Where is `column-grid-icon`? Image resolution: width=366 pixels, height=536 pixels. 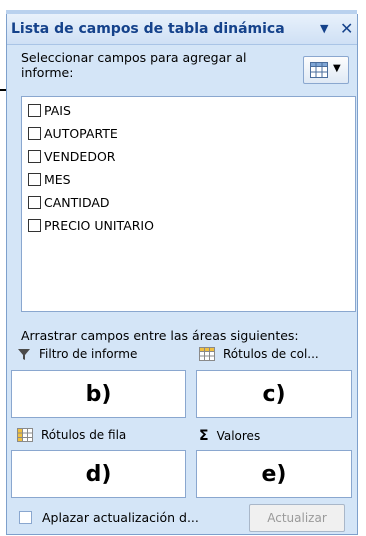 column-grid-icon is located at coordinates (207, 354).